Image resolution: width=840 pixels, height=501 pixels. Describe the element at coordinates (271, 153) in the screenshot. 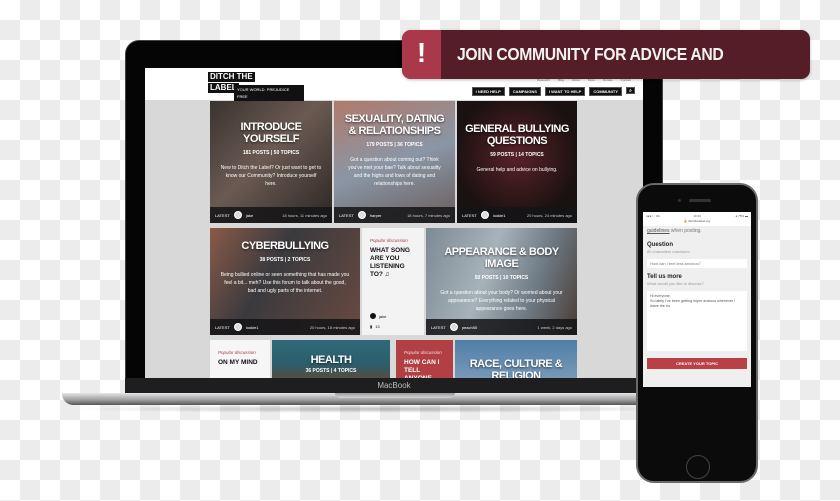

I see `card-counts: 181 POSTS | 50 TOPICS` at that location.